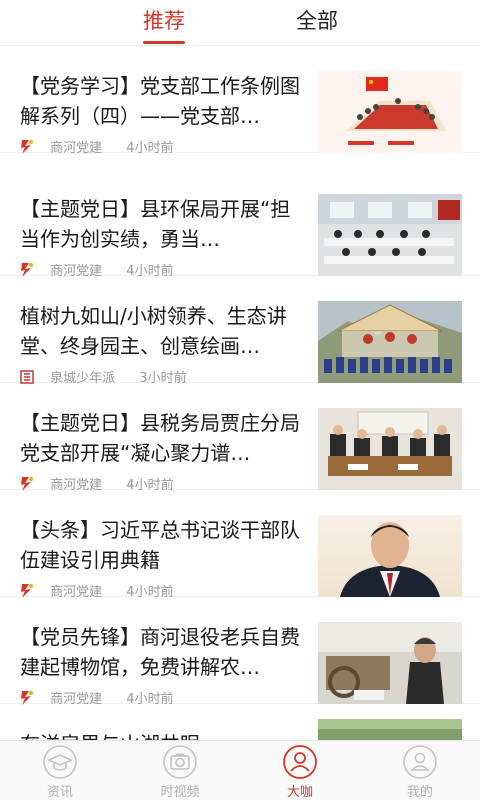  Describe the element at coordinates (161, 734) in the screenshot. I see `article-title: 在洋房里与山湖共眠` at that location.